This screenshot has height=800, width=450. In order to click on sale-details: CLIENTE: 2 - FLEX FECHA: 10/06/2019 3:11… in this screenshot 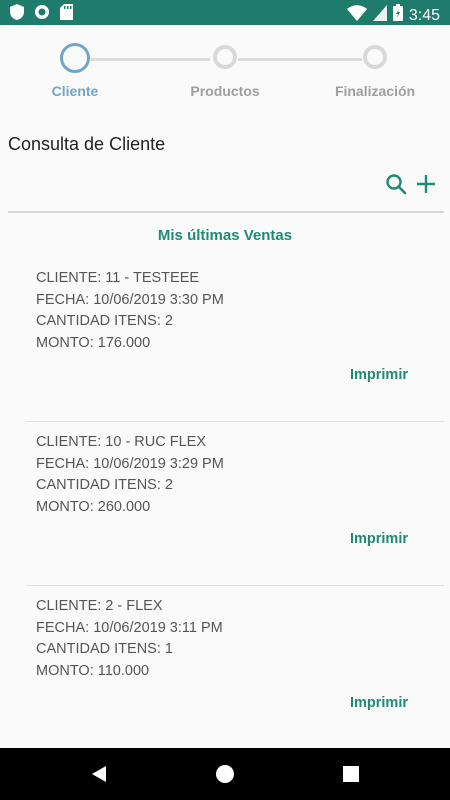, I will do `click(129, 639)`.